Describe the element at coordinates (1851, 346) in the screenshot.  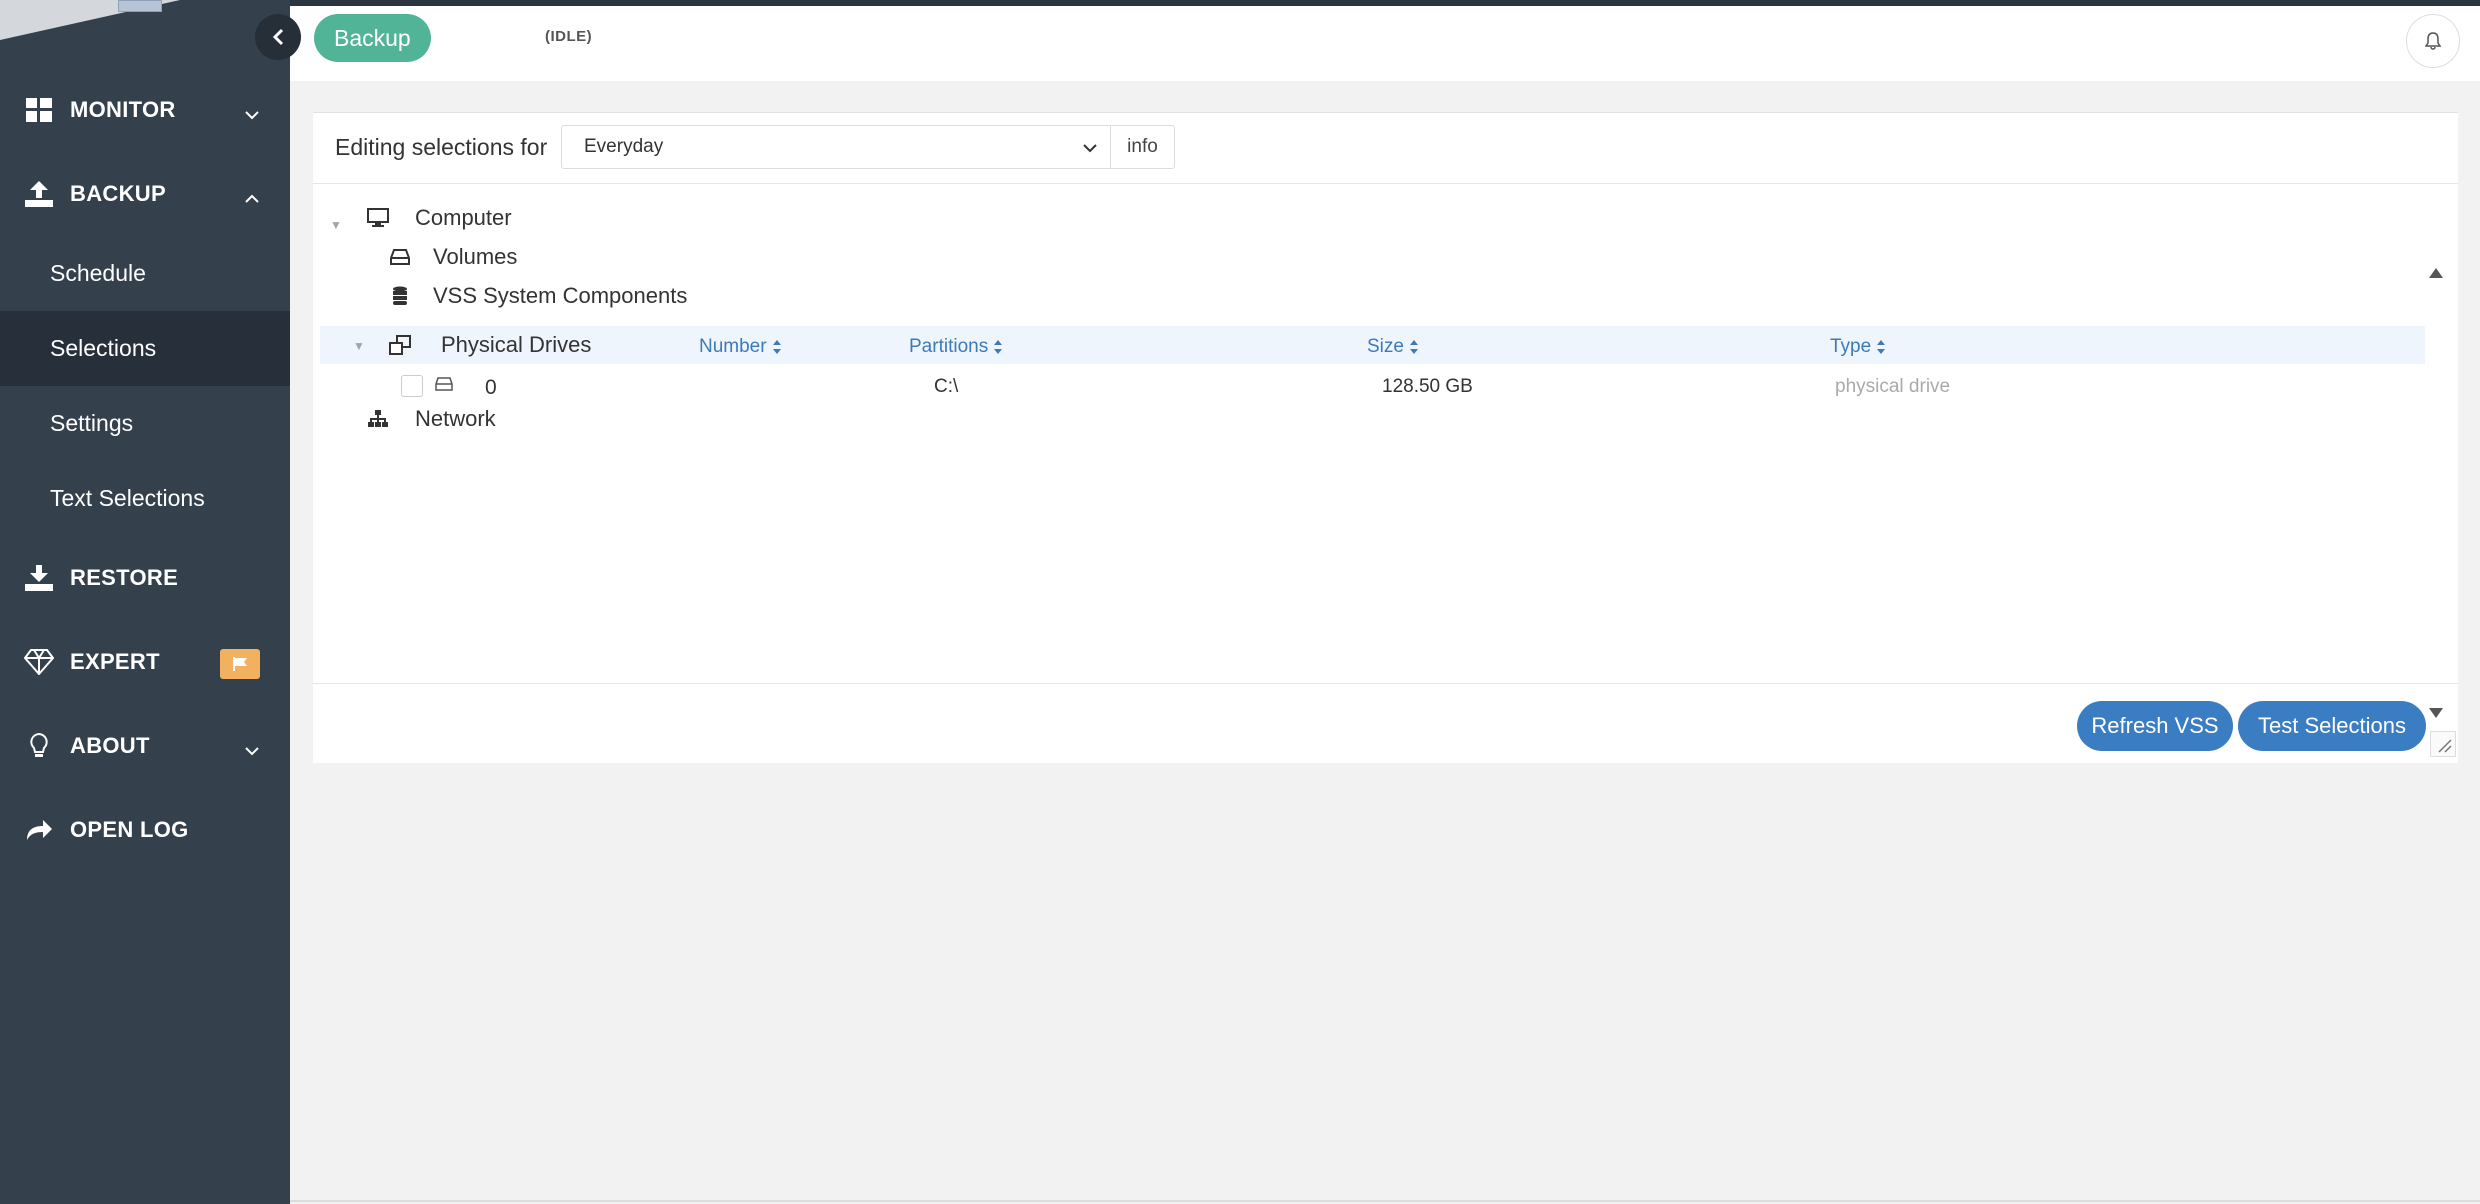
I see `column-header-label: Type` at that location.